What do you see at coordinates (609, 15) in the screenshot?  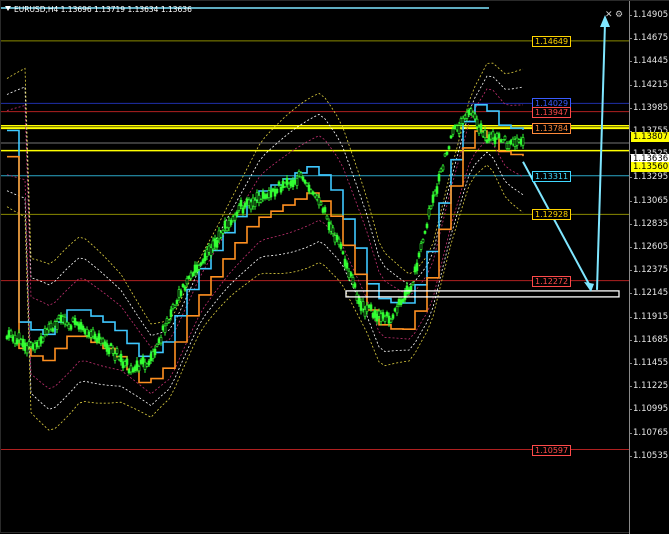 I see `close-icon: ✕` at bounding box center [609, 15].